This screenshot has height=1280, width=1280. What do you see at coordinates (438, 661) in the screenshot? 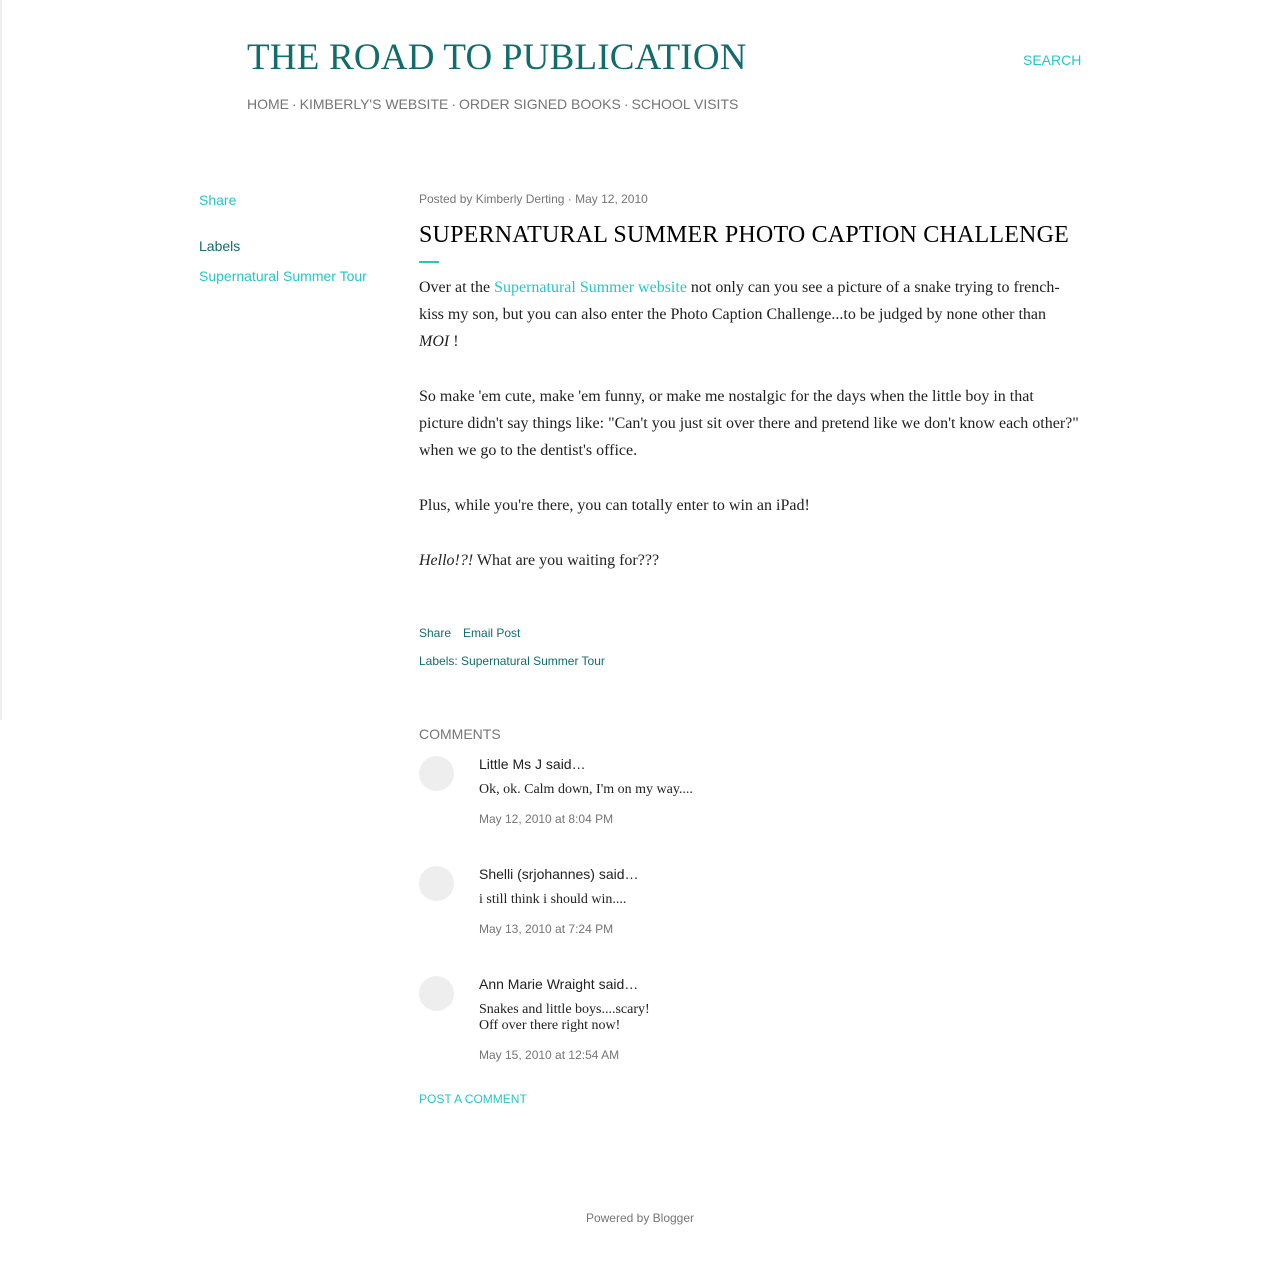
I see `post-labels-prefix: Labels:` at bounding box center [438, 661].